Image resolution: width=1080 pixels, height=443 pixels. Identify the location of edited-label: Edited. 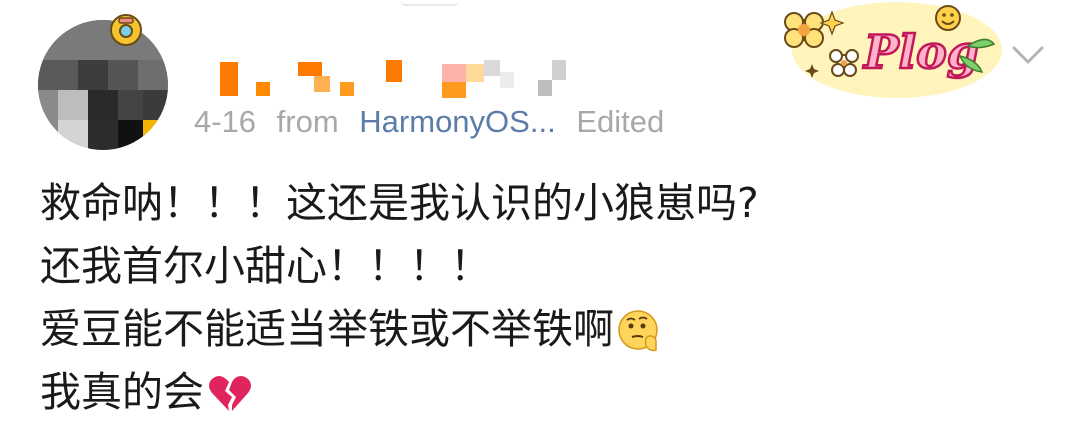
(620, 121).